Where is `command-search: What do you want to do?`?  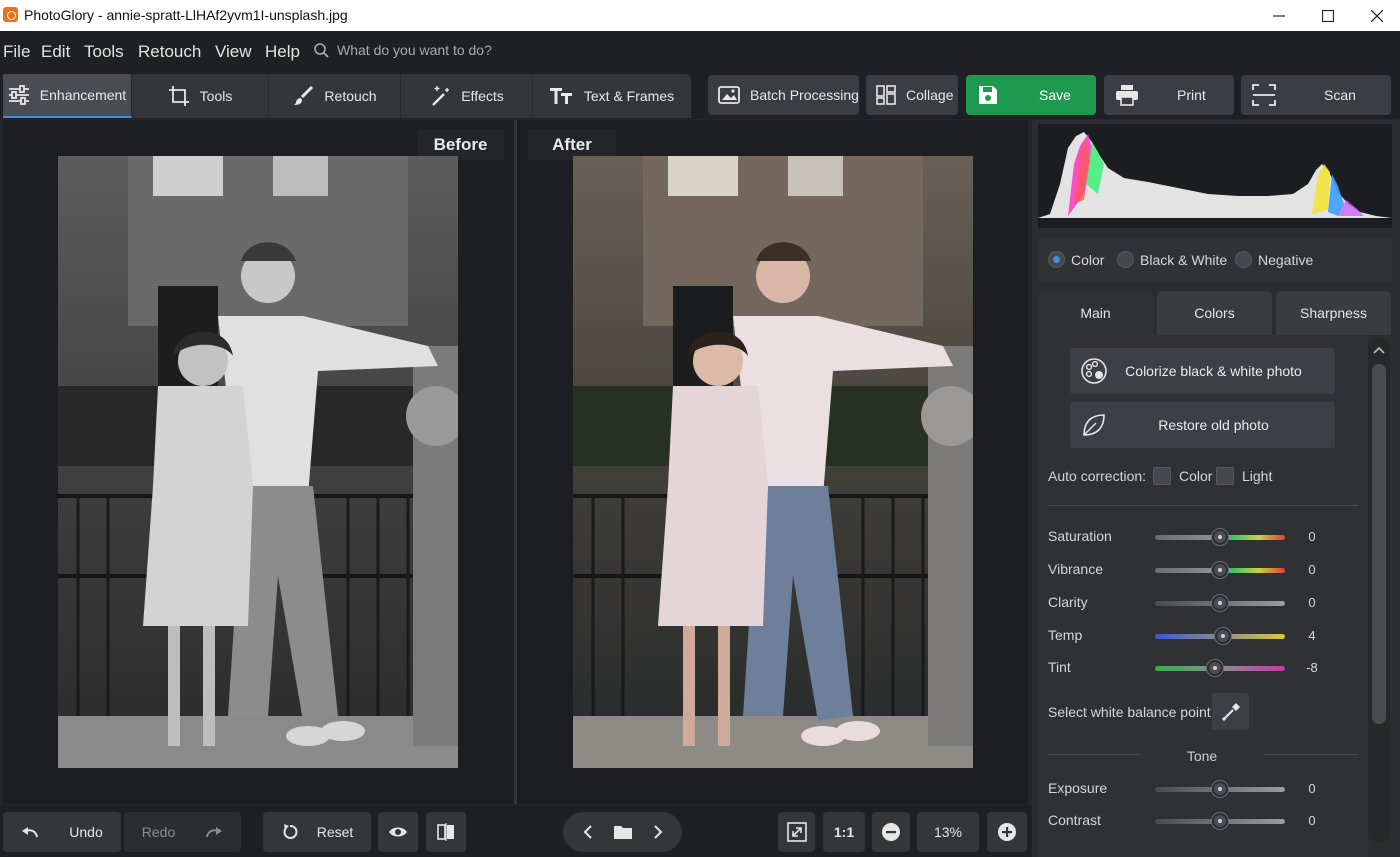 command-search: What do you want to do? is located at coordinates (403, 50).